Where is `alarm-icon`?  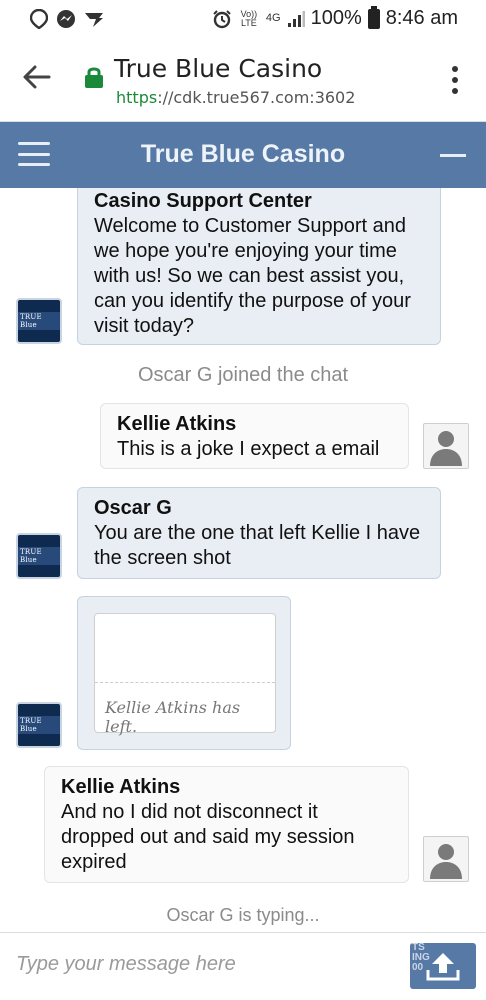
alarm-icon is located at coordinates (222, 18).